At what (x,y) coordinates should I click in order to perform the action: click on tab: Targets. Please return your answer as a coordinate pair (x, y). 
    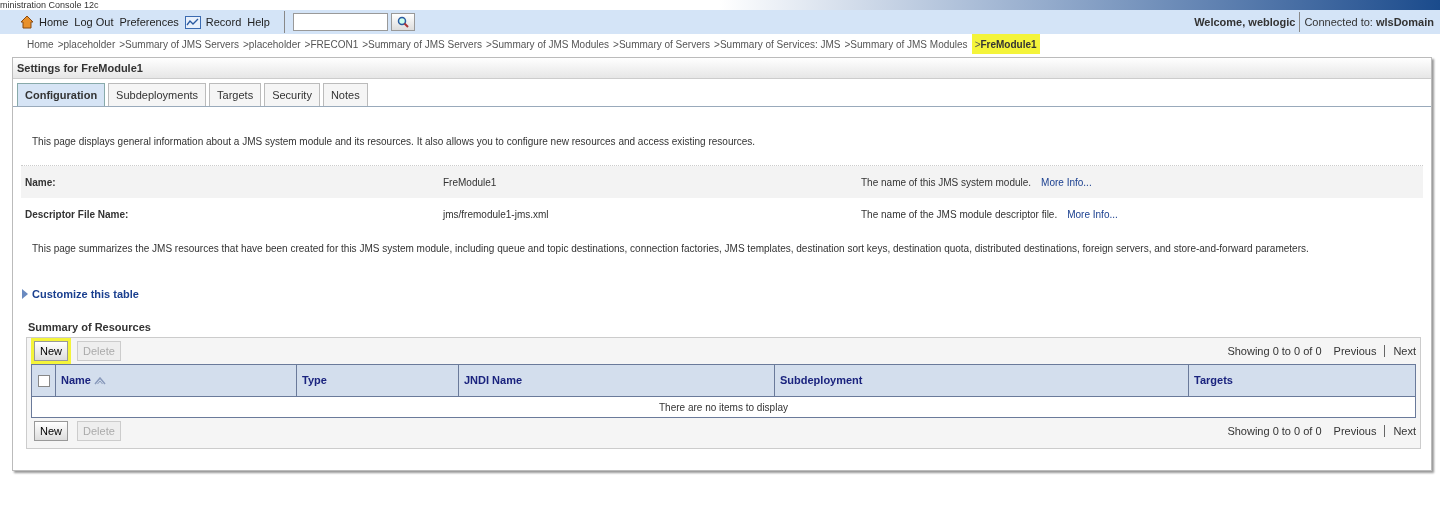
    Looking at the image, I should click on (235, 94).